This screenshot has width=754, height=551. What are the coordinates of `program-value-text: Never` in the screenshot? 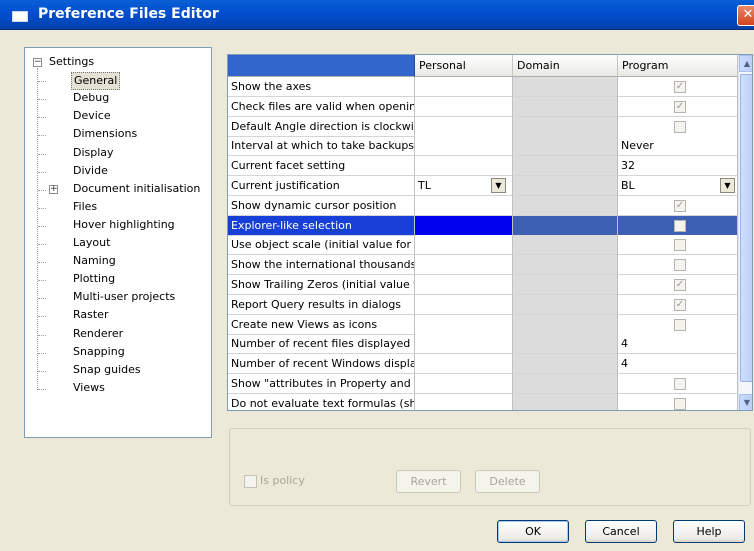 It's located at (637, 146).